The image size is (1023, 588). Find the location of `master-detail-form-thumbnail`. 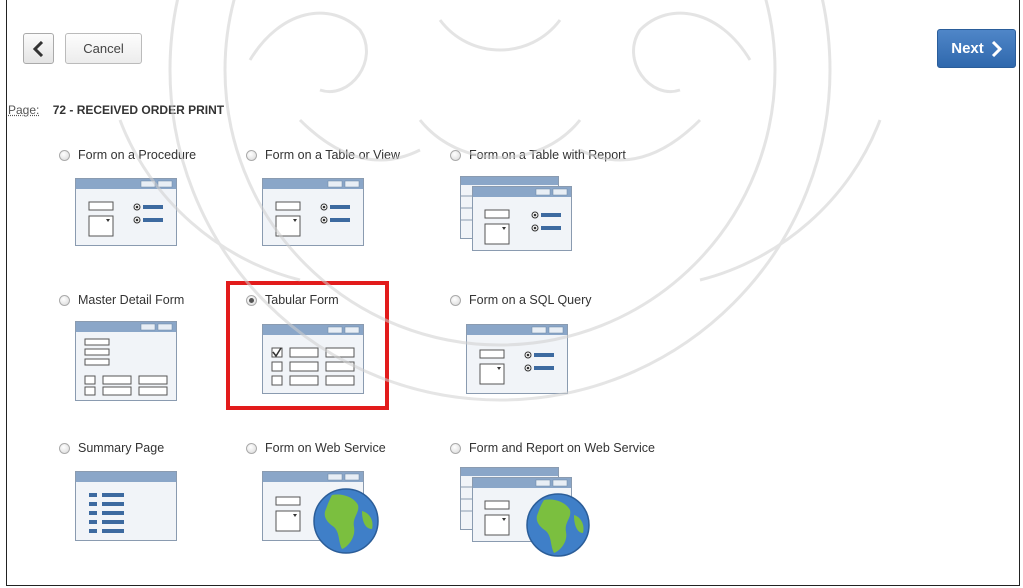

master-detail-form-thumbnail is located at coordinates (126, 361).